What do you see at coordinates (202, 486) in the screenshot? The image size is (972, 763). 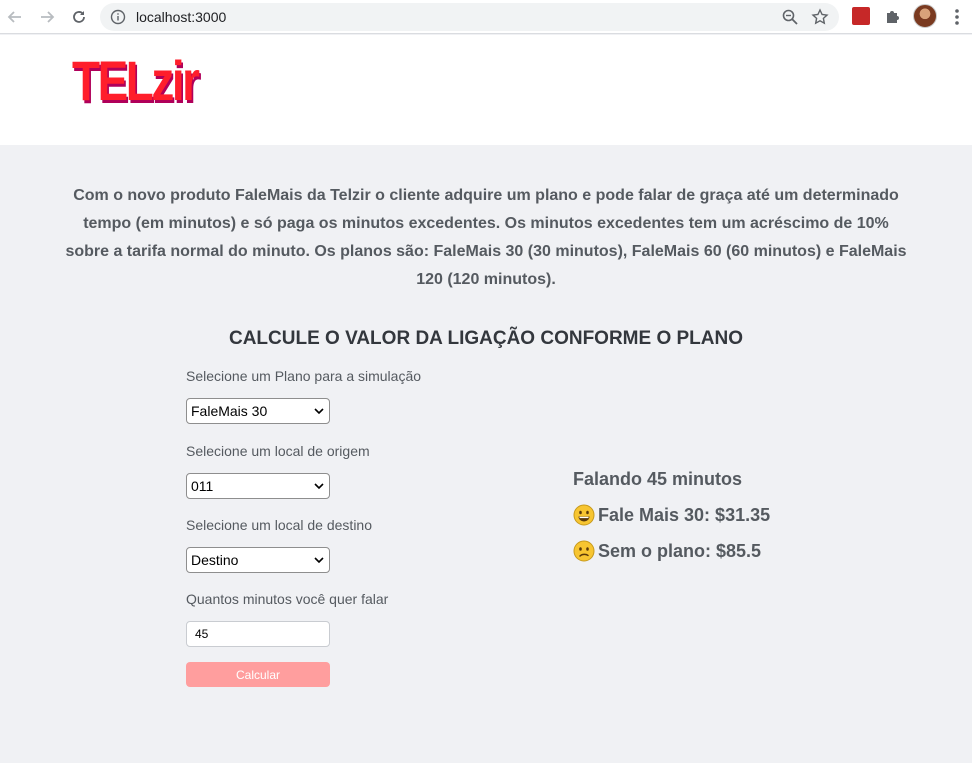 I see `origin-select-value: 011` at bounding box center [202, 486].